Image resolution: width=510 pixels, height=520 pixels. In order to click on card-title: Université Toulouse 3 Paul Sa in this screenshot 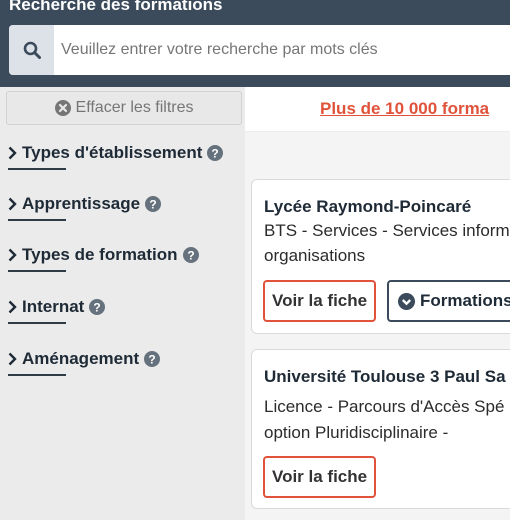, I will do `click(385, 376)`.